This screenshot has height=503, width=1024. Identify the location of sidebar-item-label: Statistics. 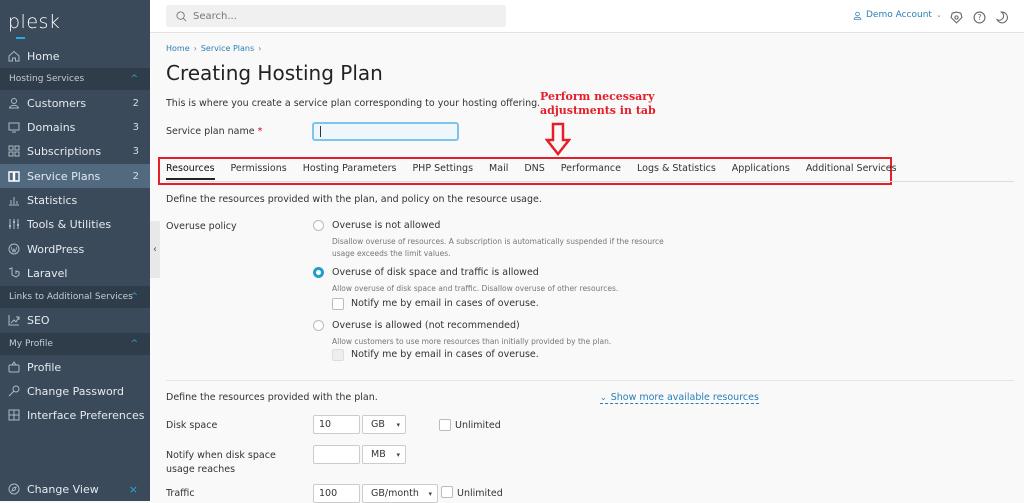
(52, 200).